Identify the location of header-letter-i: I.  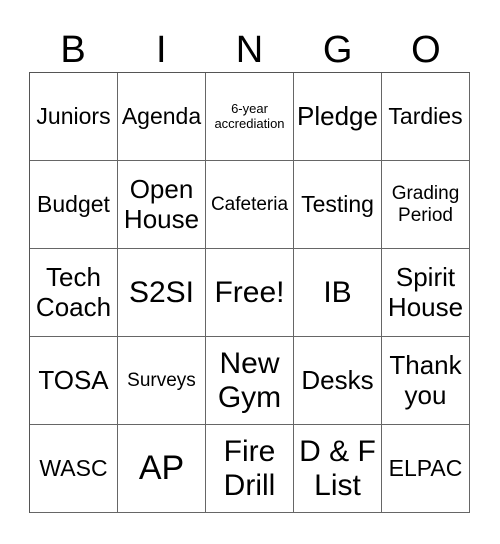
(161, 50).